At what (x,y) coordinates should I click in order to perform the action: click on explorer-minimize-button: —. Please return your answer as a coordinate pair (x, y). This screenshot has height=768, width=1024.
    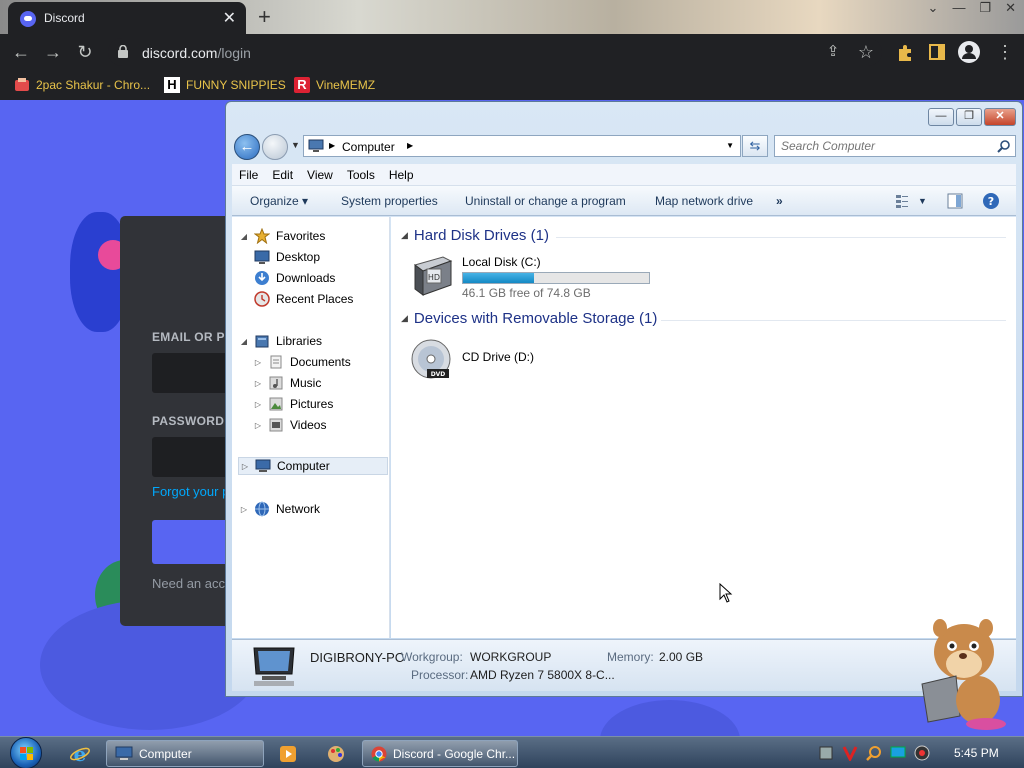
    Looking at the image, I should click on (941, 117).